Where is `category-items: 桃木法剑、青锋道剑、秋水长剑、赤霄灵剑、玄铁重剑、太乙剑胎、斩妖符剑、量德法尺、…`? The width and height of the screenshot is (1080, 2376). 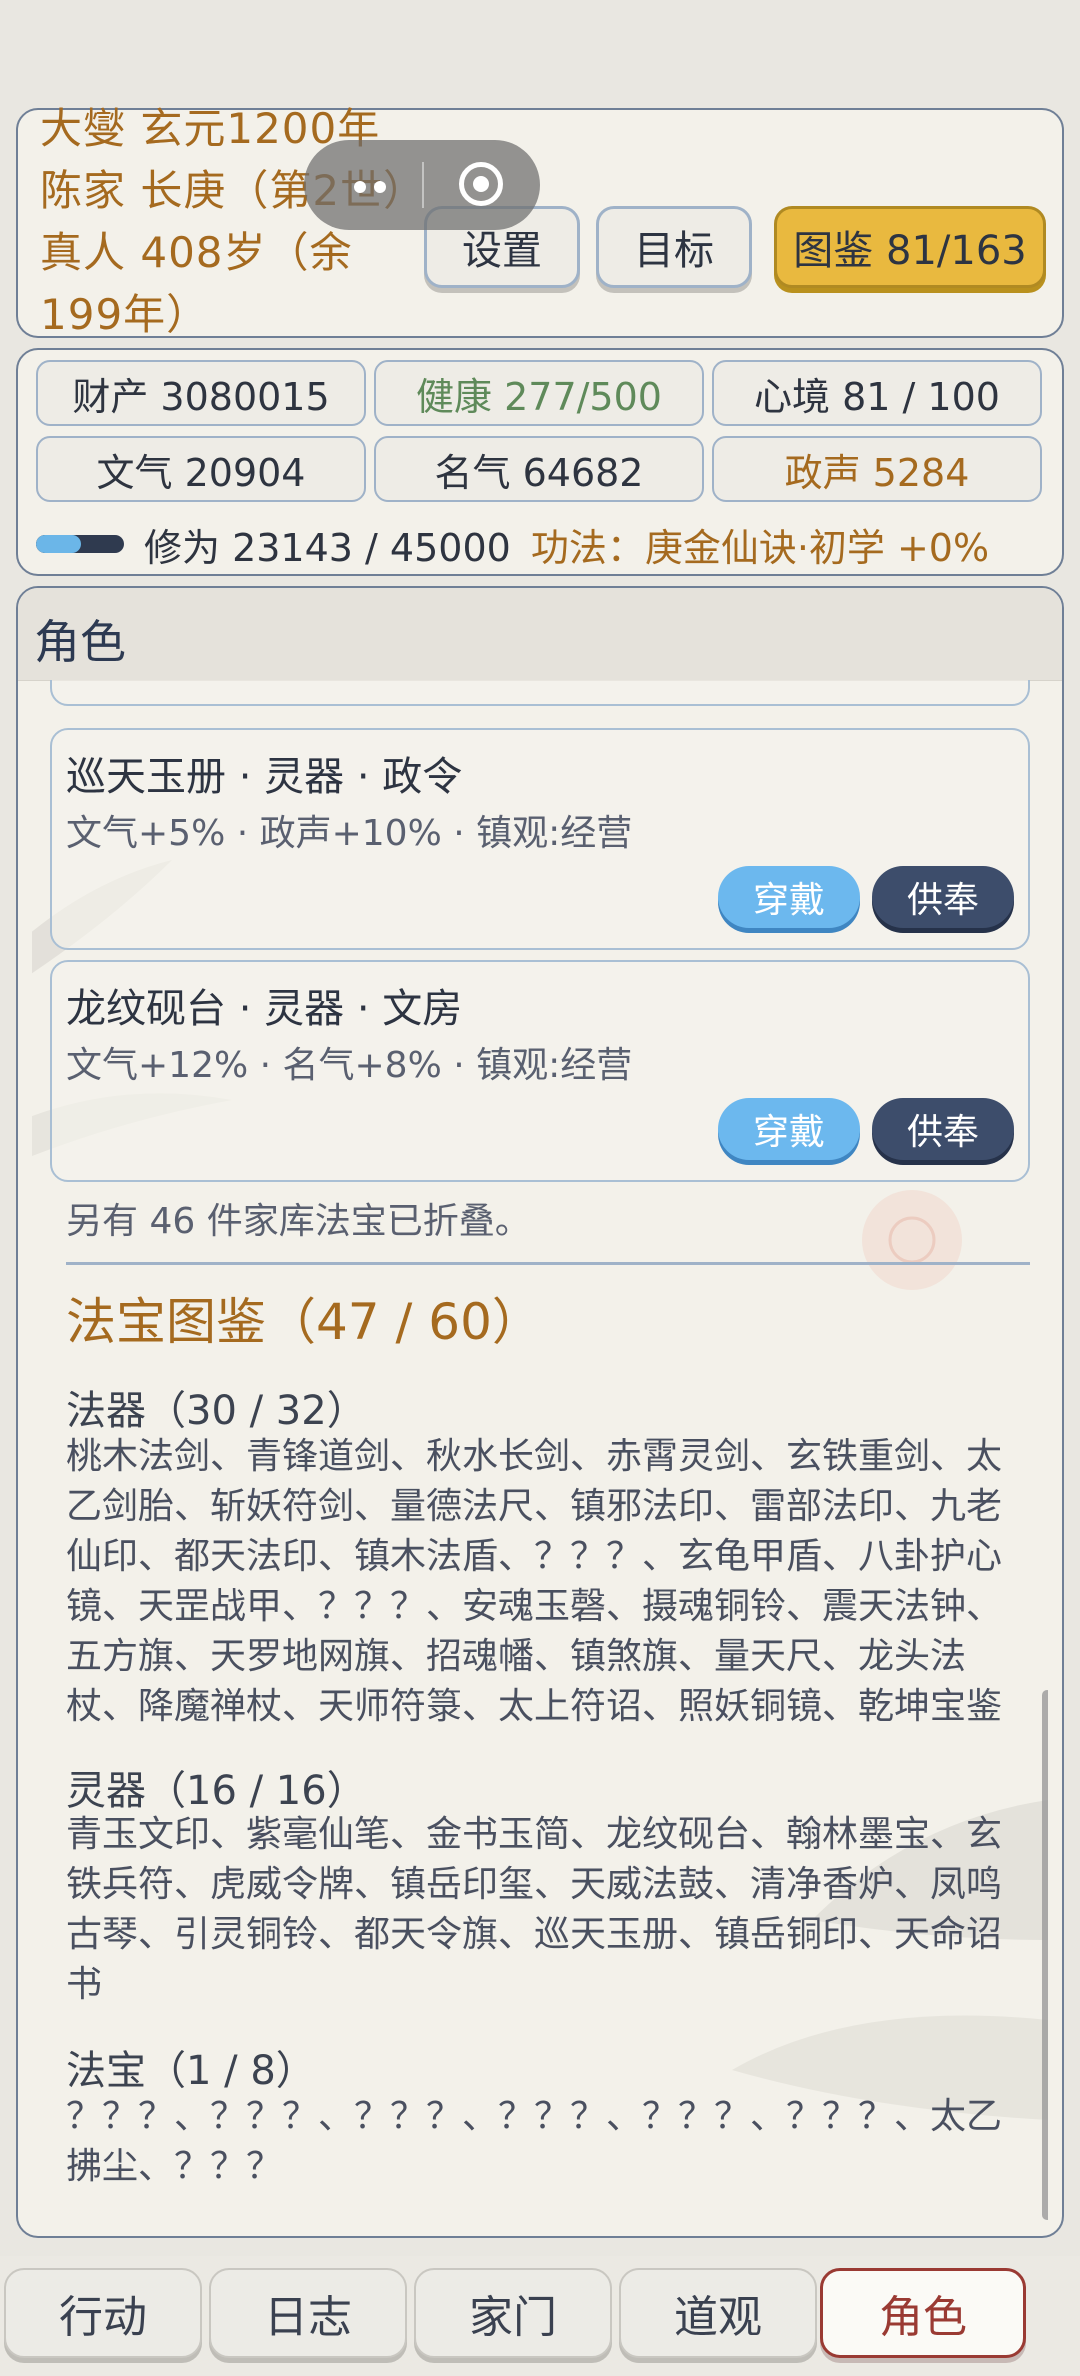 category-items: 桃木法剑、青锋道剑、秋水长剑、赤霄灵剑、玄铁重剑、太乙剑胎、斩妖符剑、量德法尺、… is located at coordinates (534, 1581).